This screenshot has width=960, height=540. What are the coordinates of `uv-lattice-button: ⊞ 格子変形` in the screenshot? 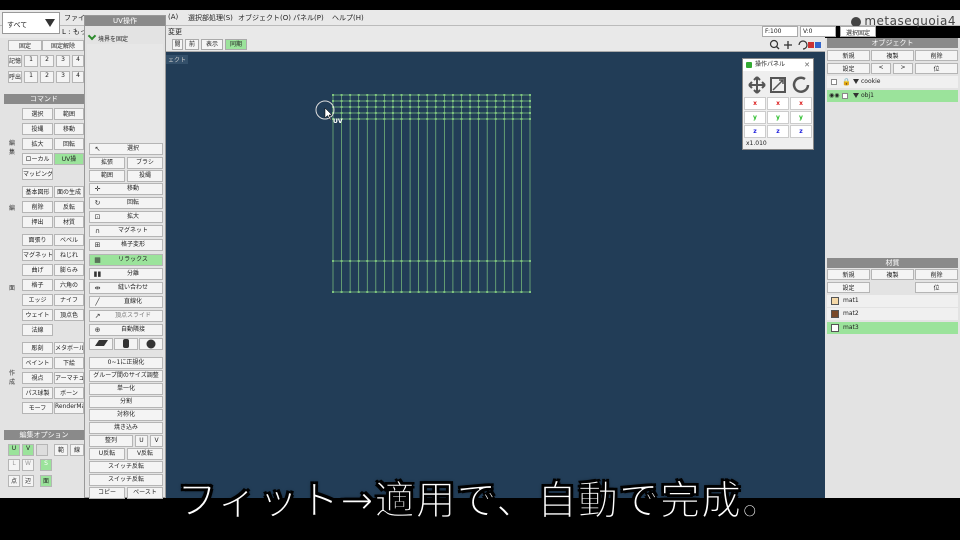 It's located at (126, 245).